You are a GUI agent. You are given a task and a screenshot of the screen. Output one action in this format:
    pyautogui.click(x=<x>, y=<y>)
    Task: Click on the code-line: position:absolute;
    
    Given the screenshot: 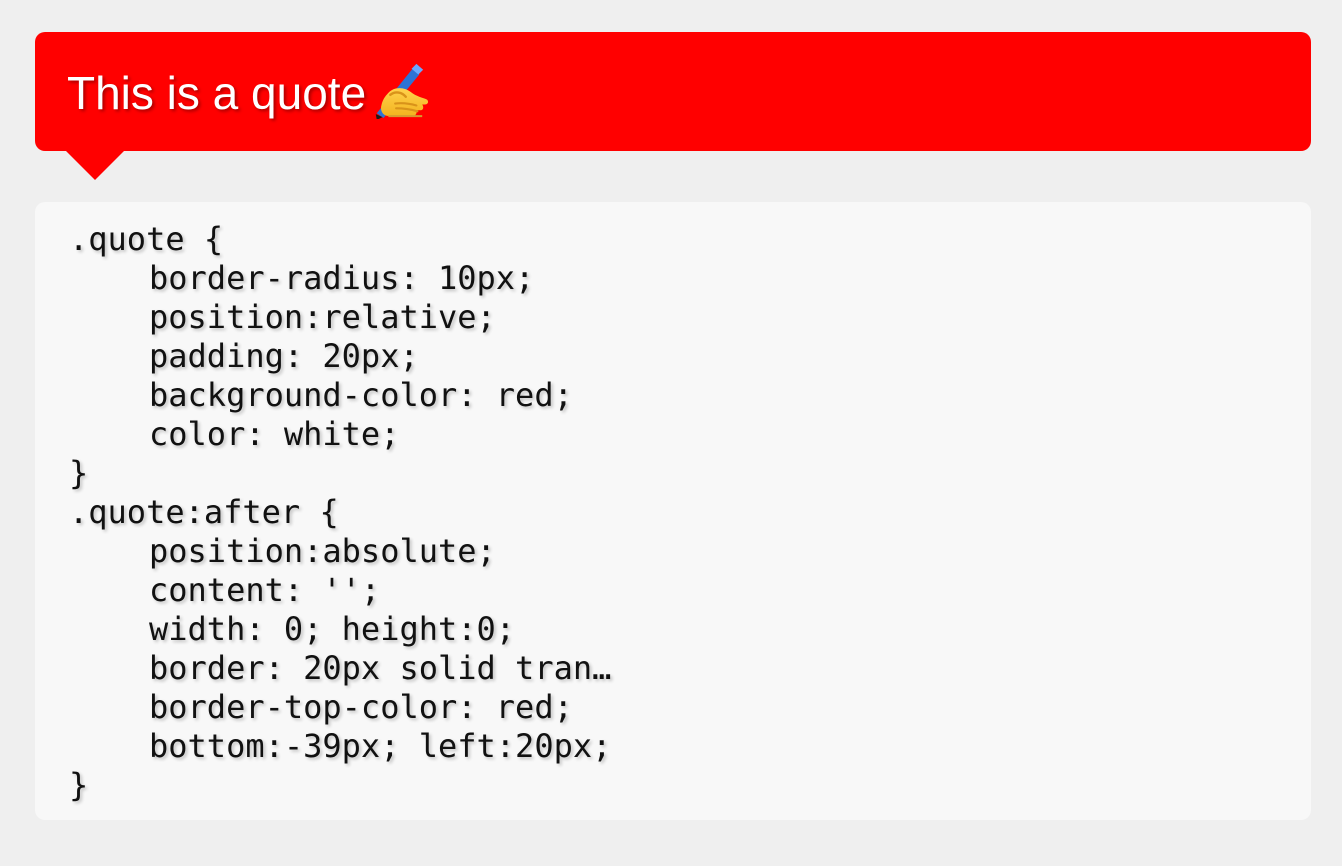 What is the action you would take?
    pyautogui.click(x=322, y=551)
    